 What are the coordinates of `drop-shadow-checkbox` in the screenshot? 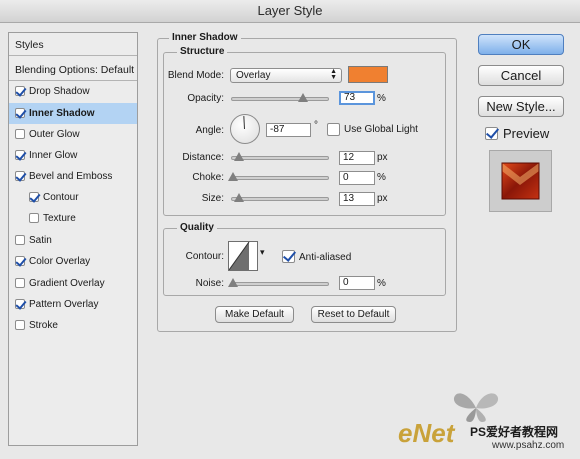 It's located at (20, 91).